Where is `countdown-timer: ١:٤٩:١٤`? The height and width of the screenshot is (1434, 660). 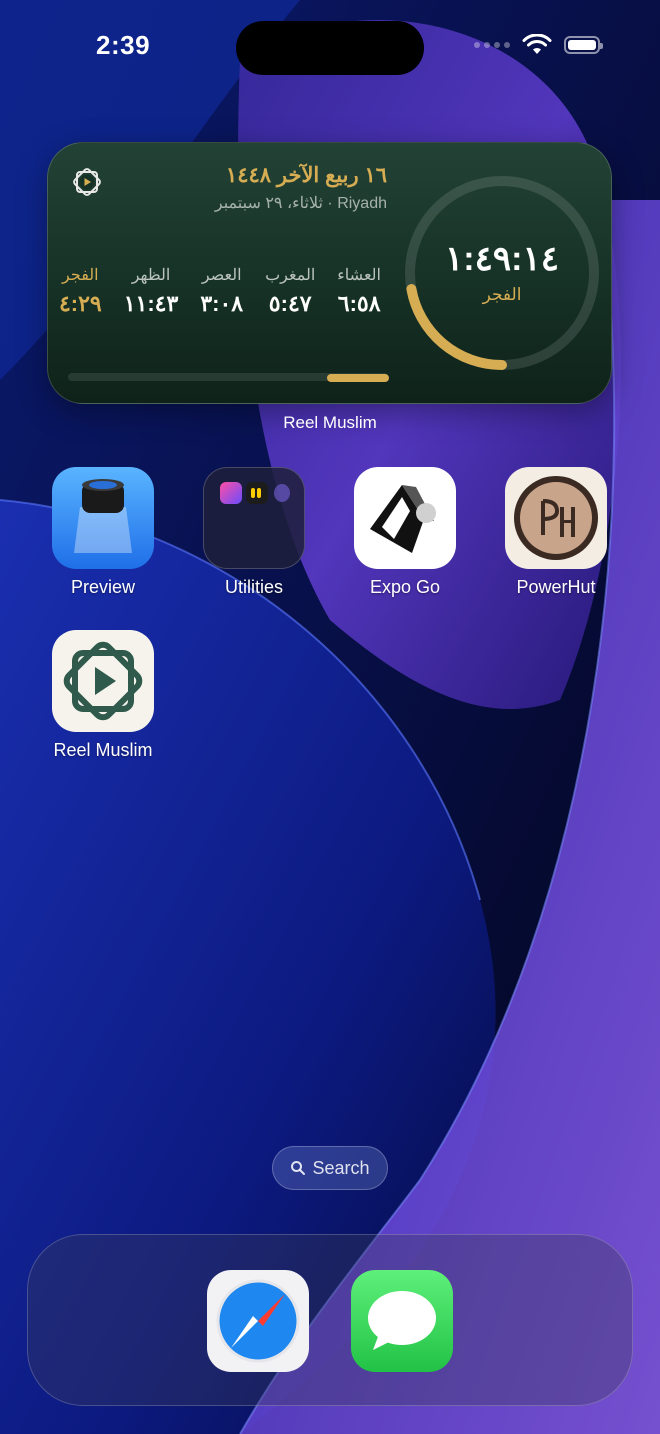
countdown-timer: ١:٤٩:١٤ is located at coordinates (502, 259).